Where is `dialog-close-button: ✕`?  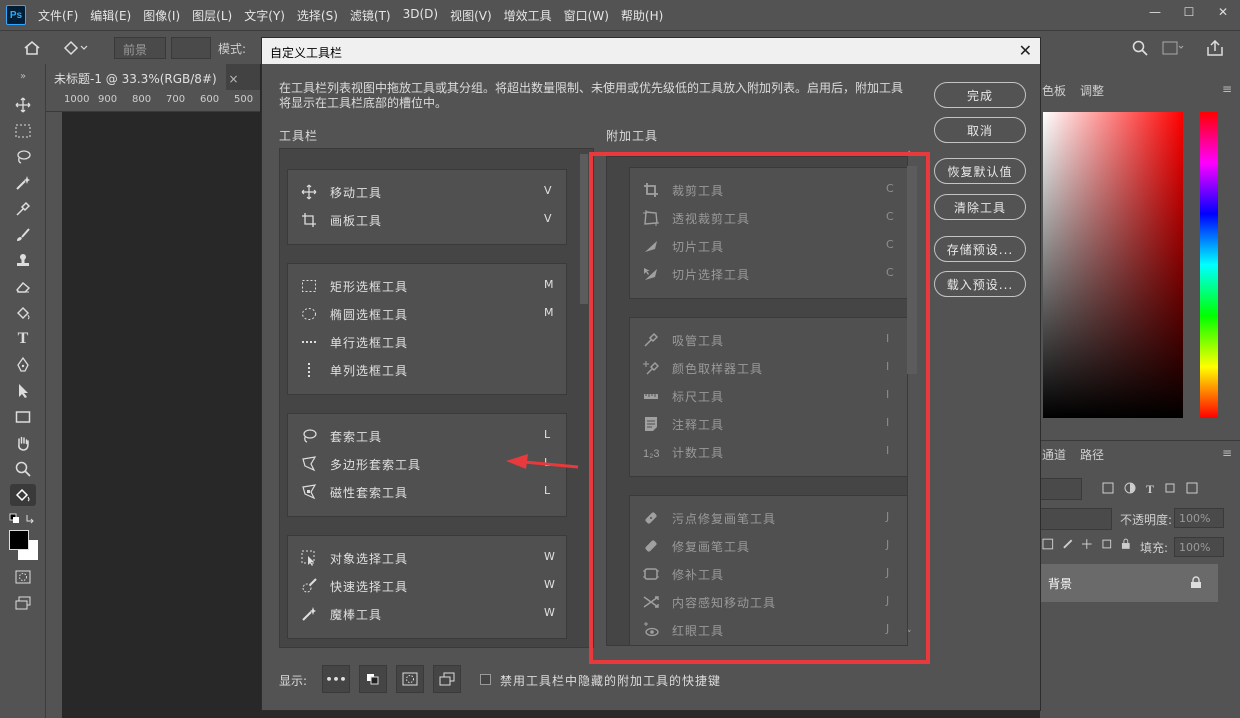 dialog-close-button: ✕ is located at coordinates (1025, 50).